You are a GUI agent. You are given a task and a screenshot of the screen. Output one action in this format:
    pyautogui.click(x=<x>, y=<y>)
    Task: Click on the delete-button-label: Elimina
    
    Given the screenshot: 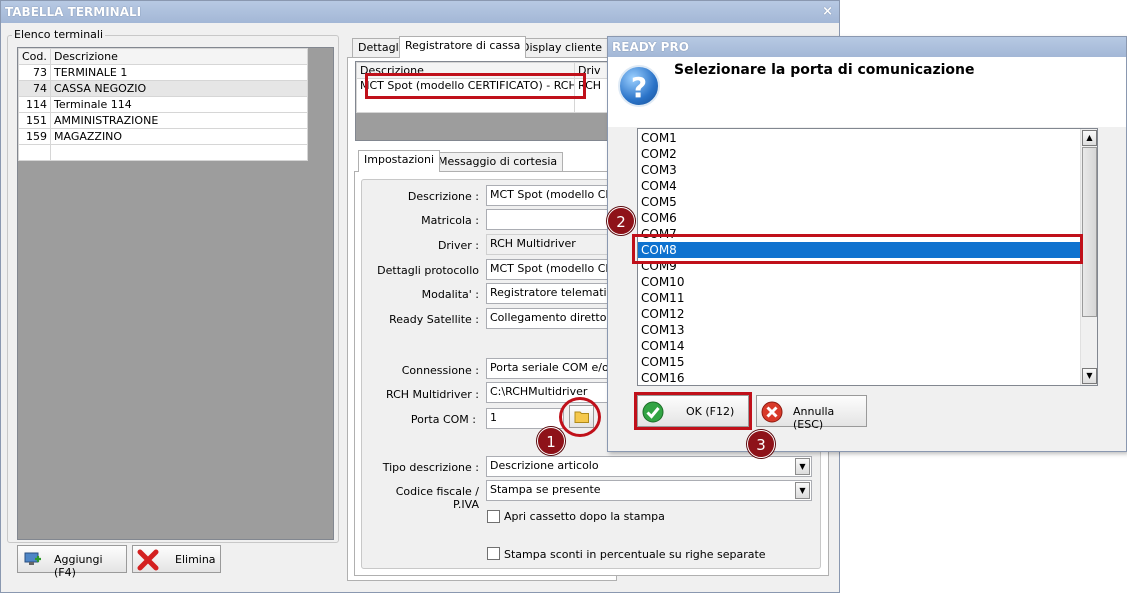 What is the action you would take?
    pyautogui.click(x=195, y=559)
    